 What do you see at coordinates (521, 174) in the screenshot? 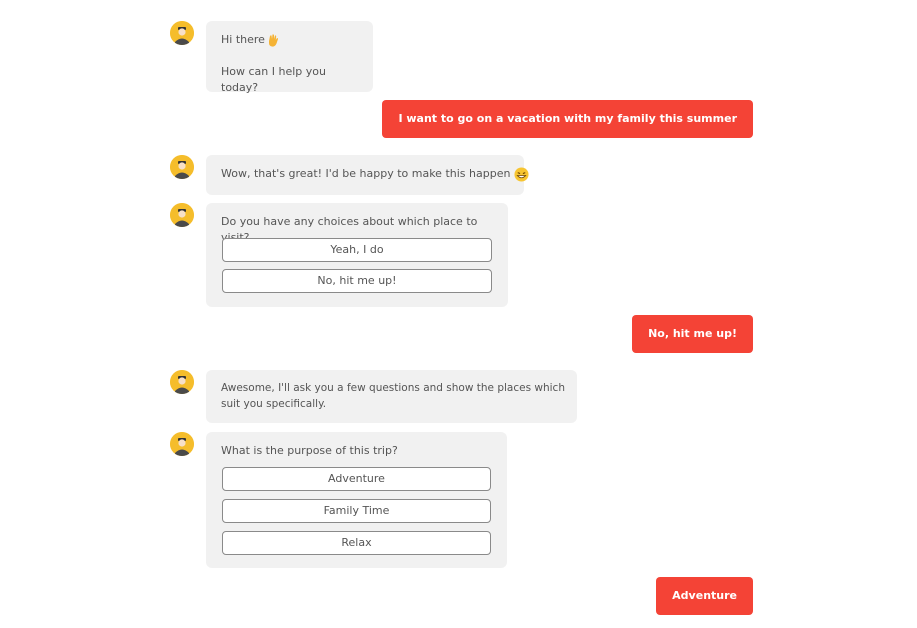
I see `grinning-face-icon` at bounding box center [521, 174].